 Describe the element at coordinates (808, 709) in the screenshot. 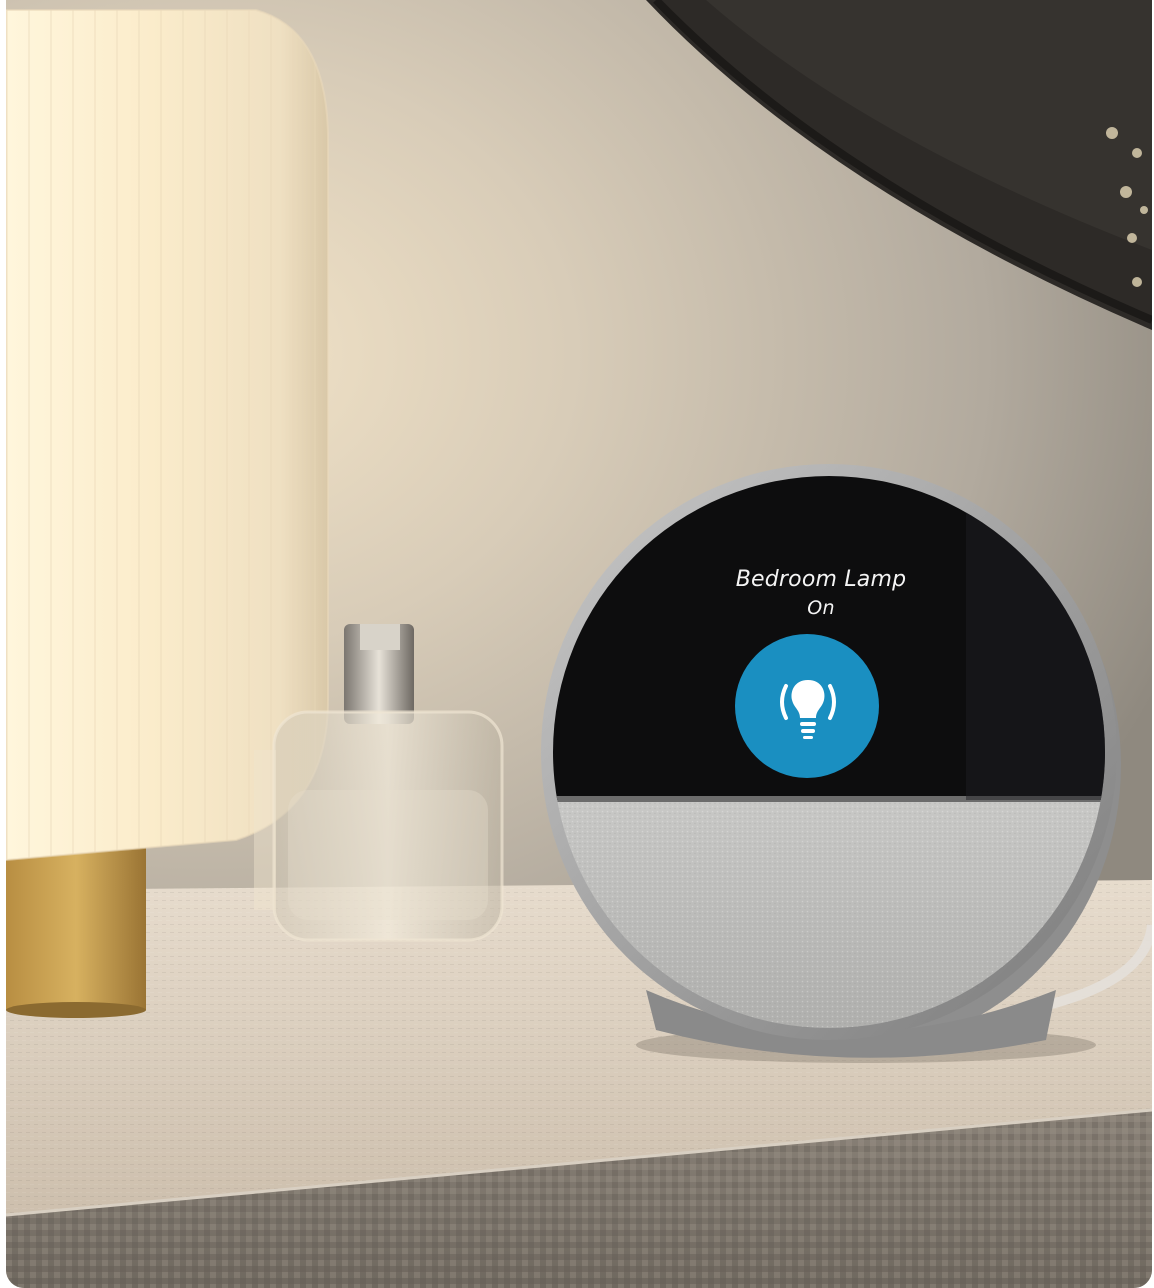

I see `lightbulb-icon` at that location.